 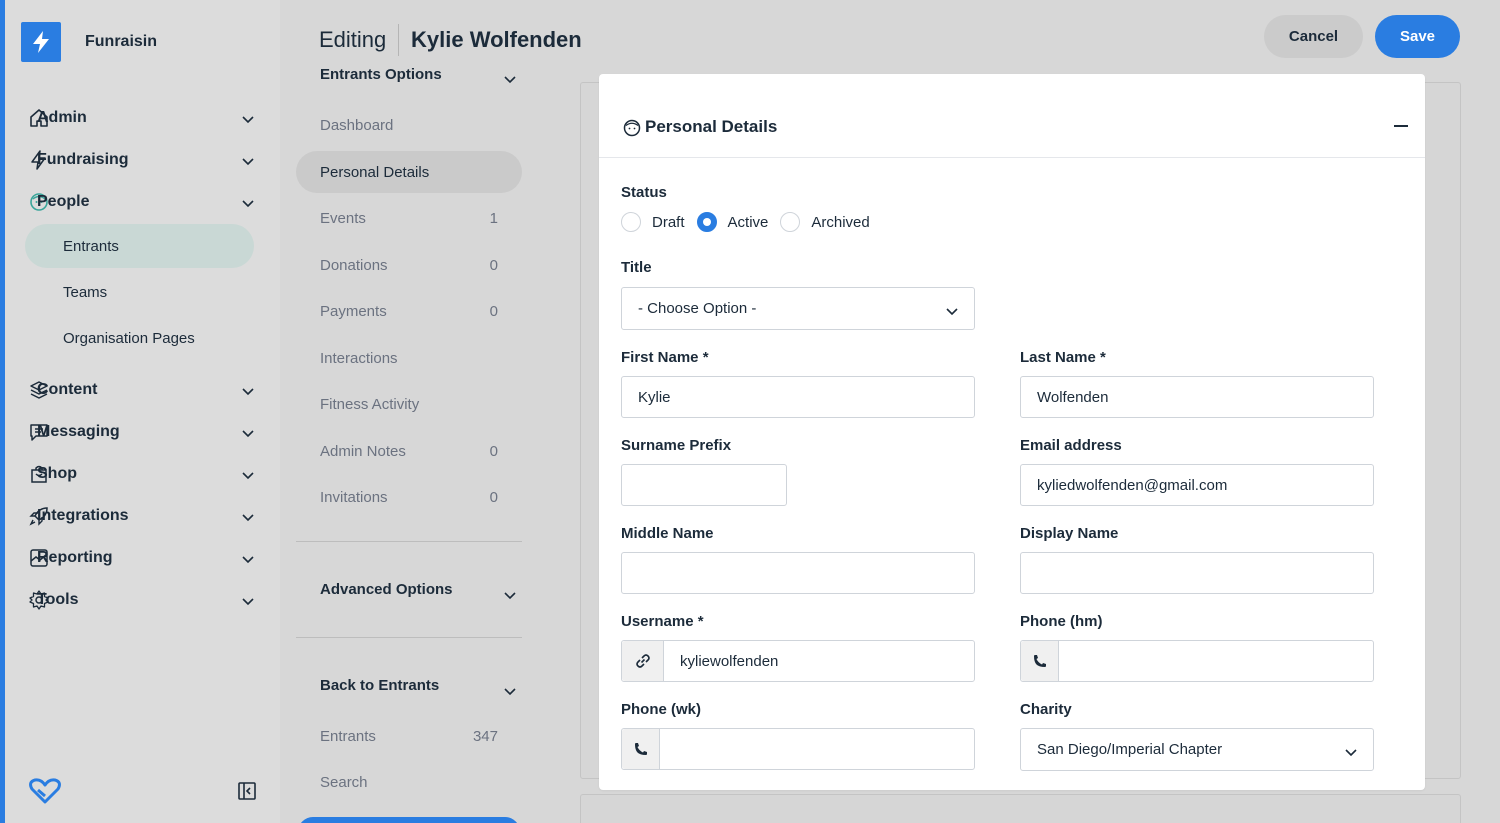 I want to click on card-title: Personal Details, so click(x=711, y=126).